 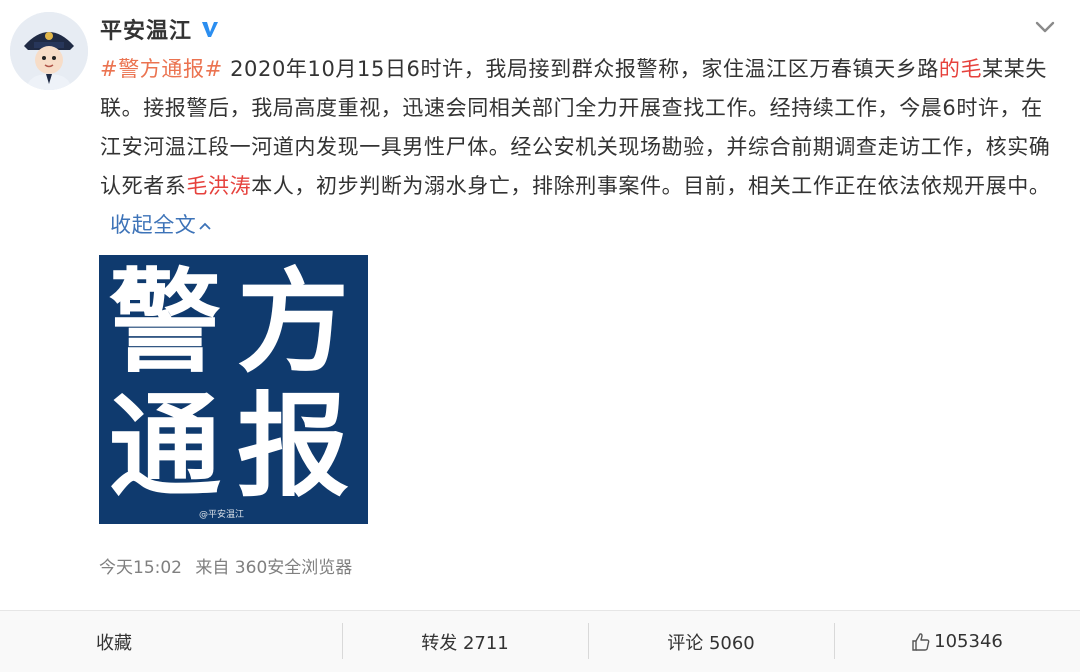 I want to click on image-watermark: @平安温江, so click(x=222, y=515).